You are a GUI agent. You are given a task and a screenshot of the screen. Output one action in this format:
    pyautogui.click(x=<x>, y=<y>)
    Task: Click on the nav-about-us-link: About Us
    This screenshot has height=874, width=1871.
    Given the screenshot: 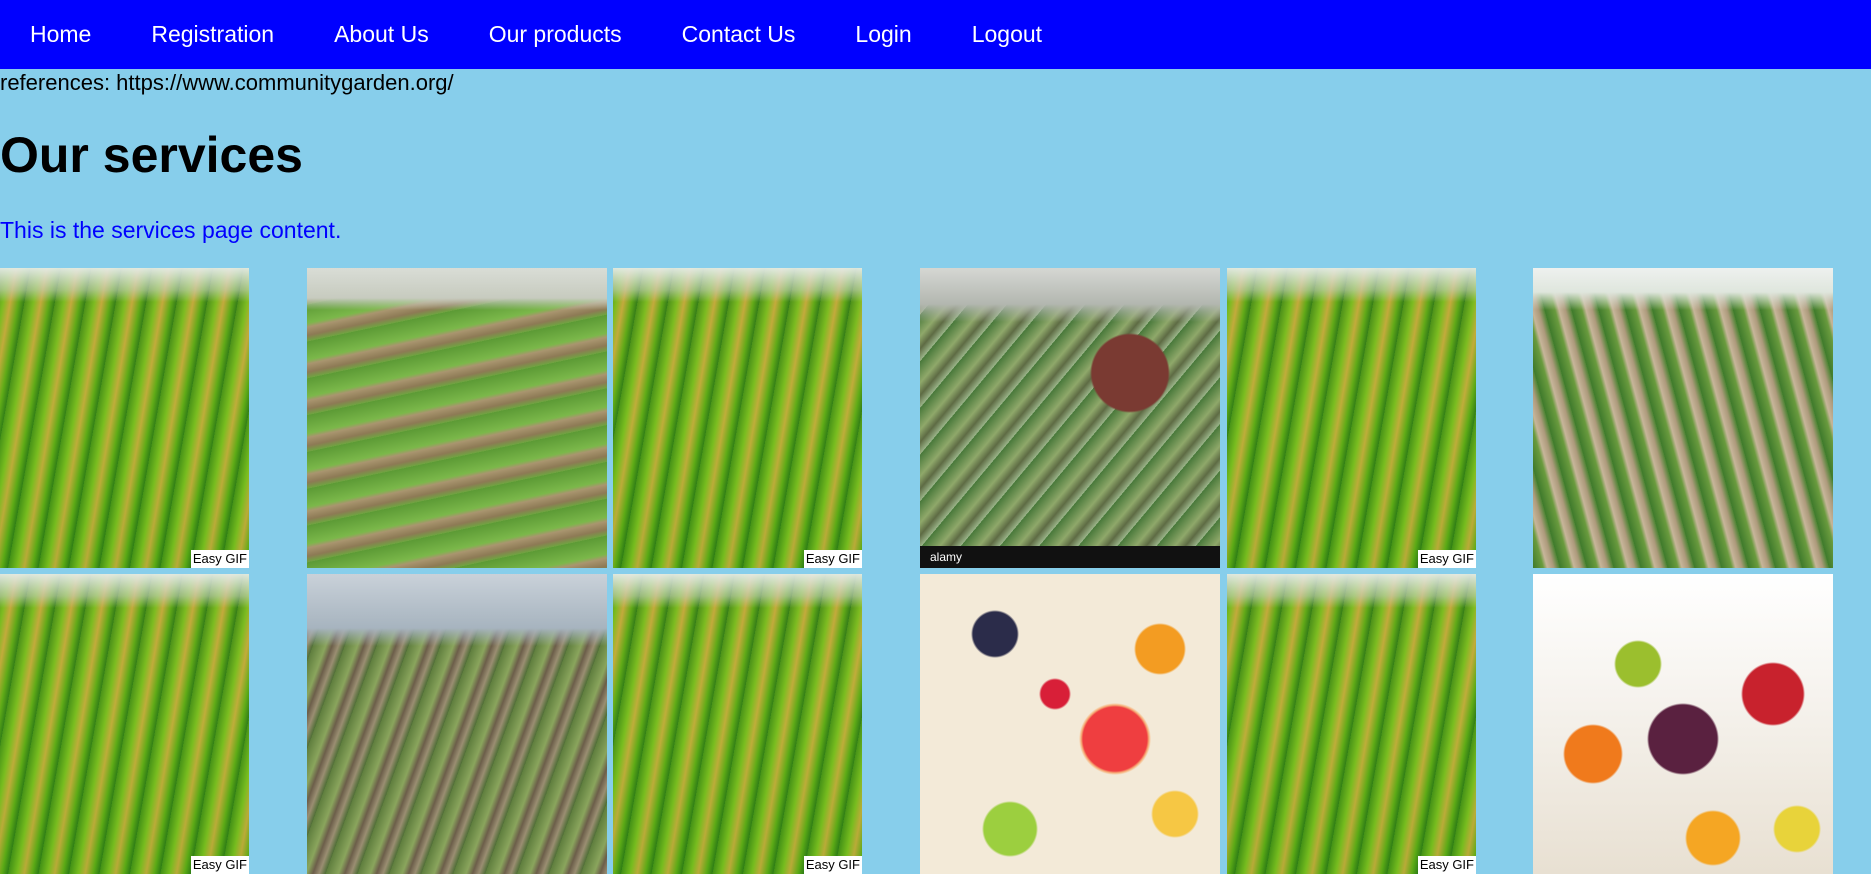 What is the action you would take?
    pyautogui.click(x=381, y=34)
    